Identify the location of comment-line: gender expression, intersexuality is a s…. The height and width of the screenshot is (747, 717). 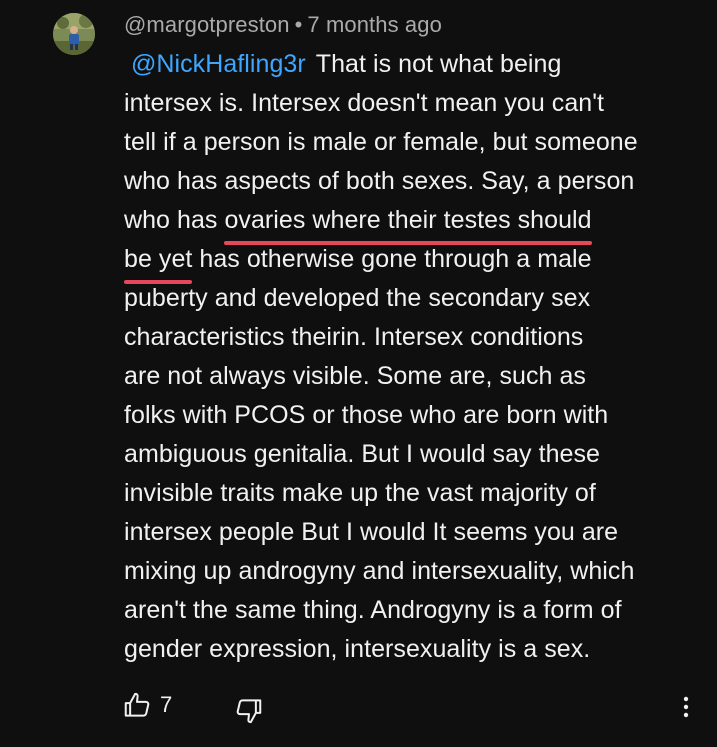
(357, 649).